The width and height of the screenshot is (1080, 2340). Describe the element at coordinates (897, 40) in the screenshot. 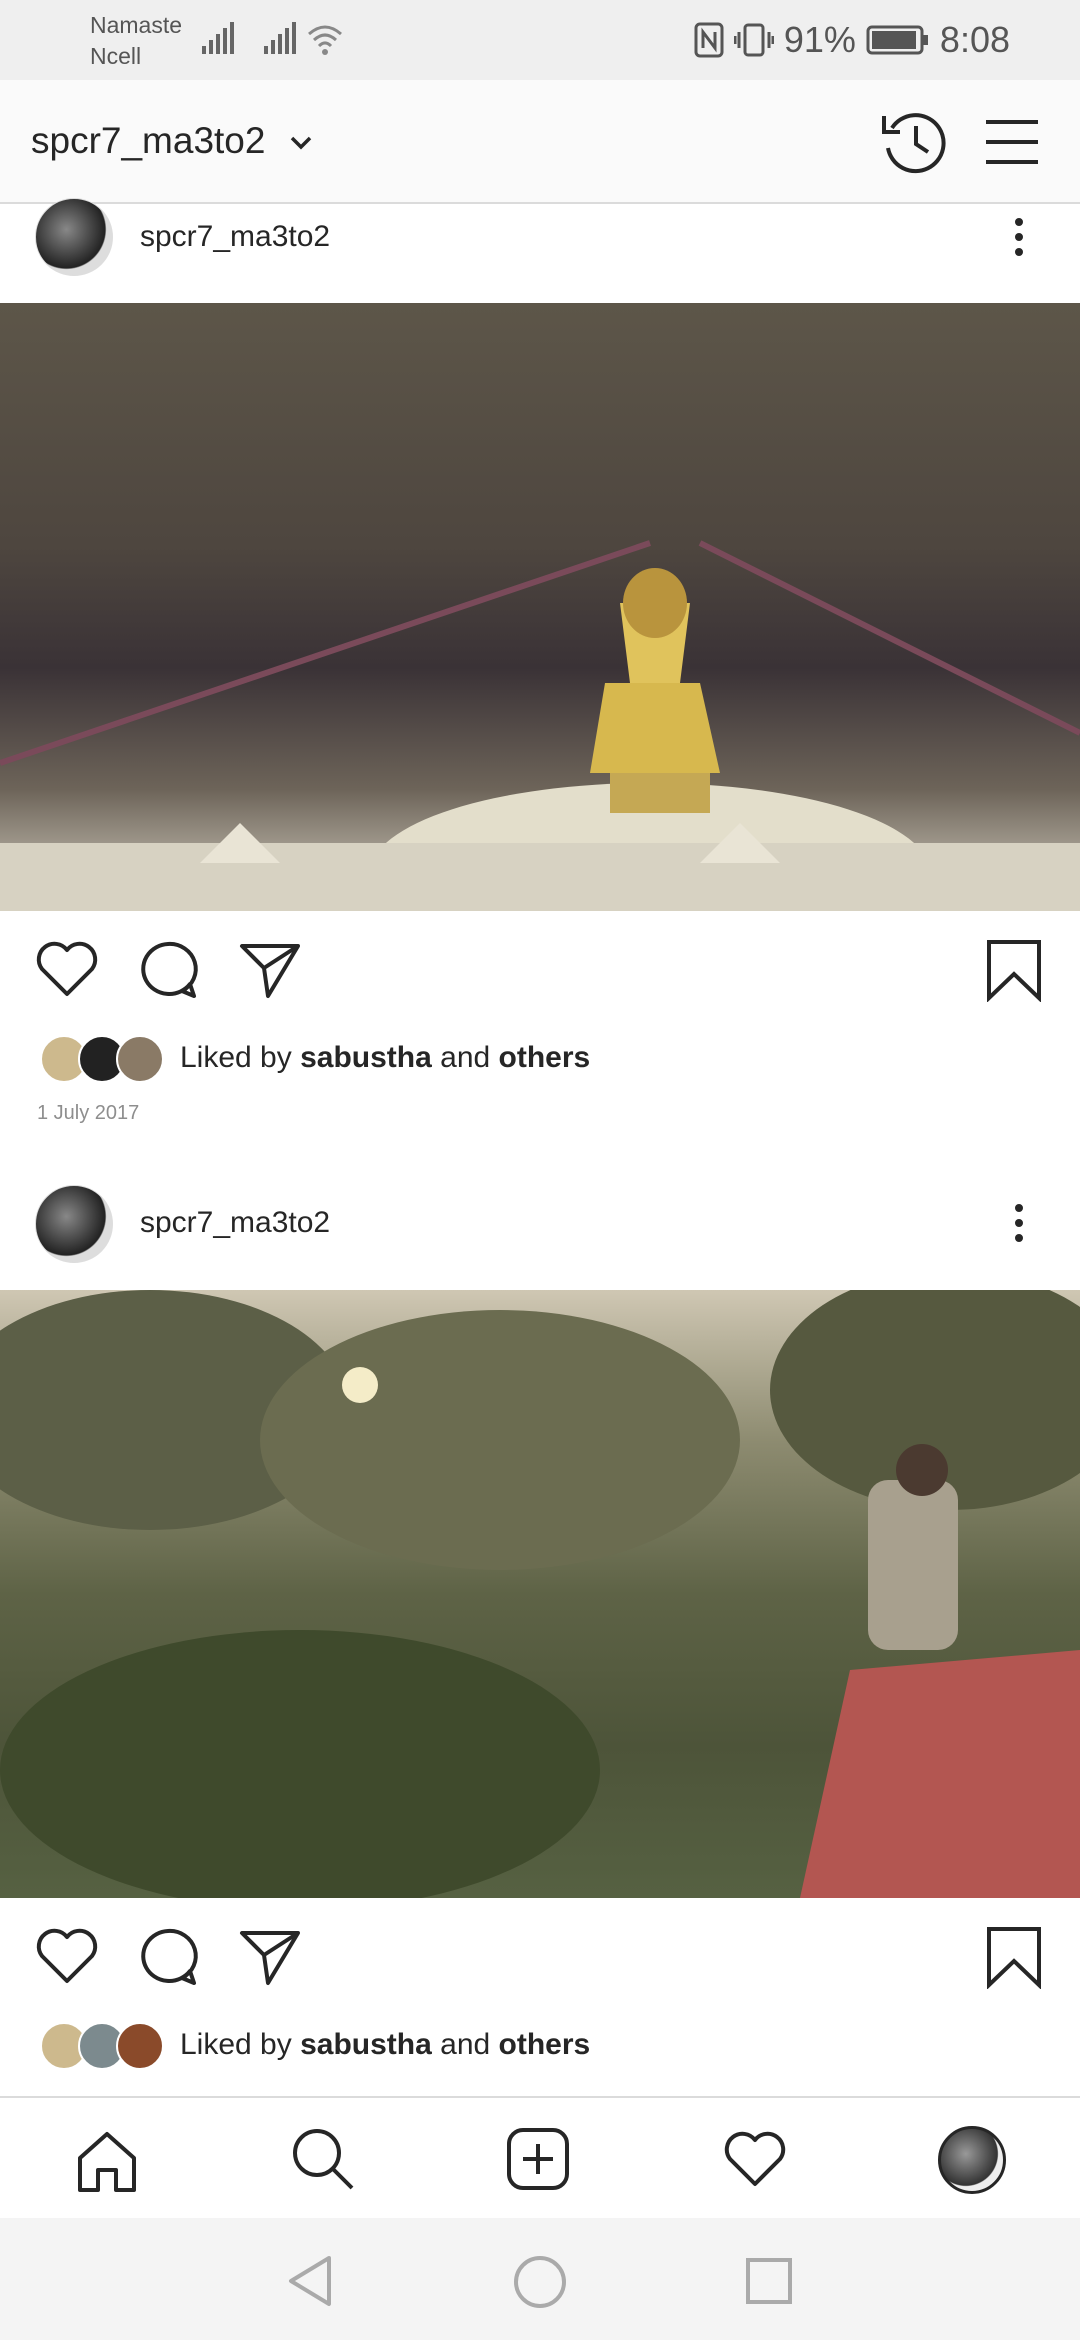

I see `battery-icon` at that location.